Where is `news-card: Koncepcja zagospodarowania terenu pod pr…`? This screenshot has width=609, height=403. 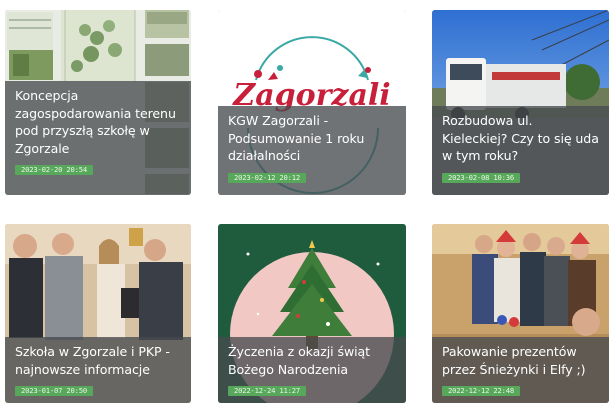 news-card: Koncepcja zagospodarowania terenu pod pr… is located at coordinates (98, 102).